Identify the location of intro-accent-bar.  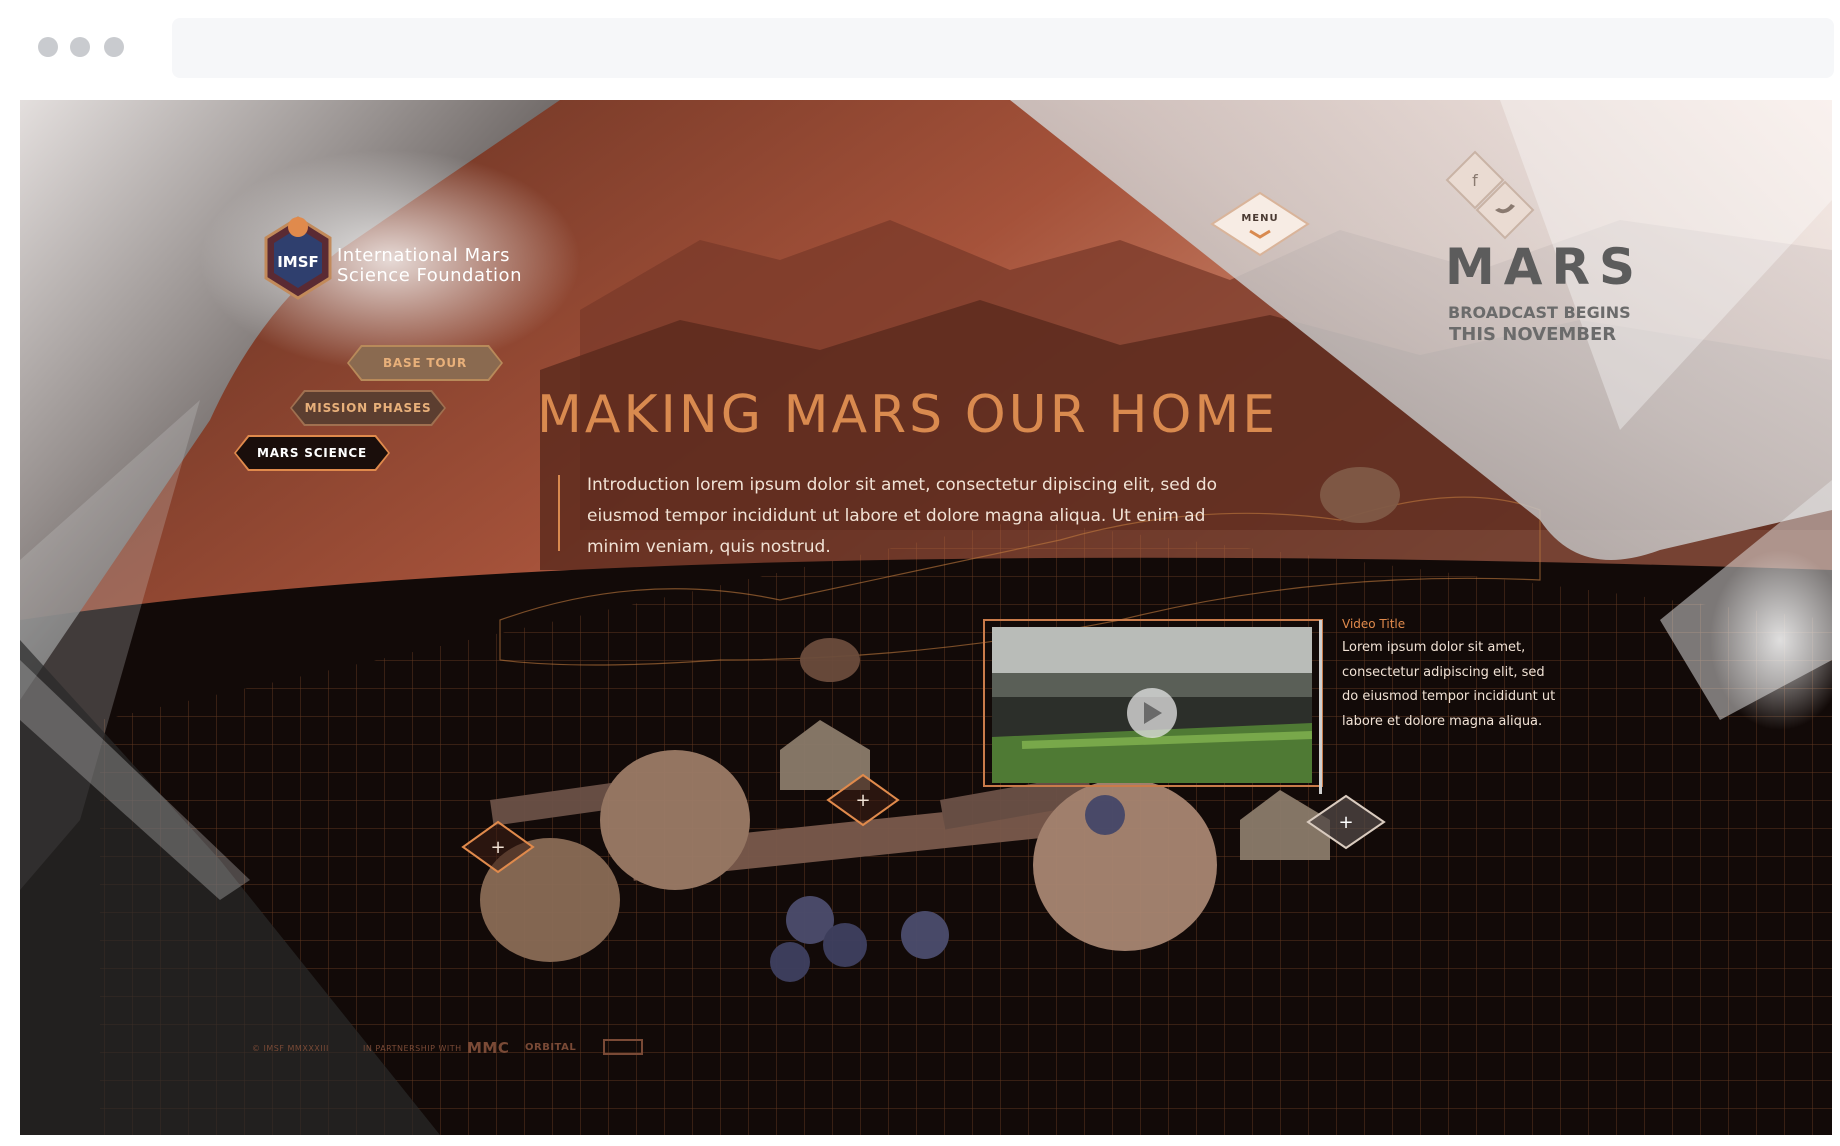
(559, 513).